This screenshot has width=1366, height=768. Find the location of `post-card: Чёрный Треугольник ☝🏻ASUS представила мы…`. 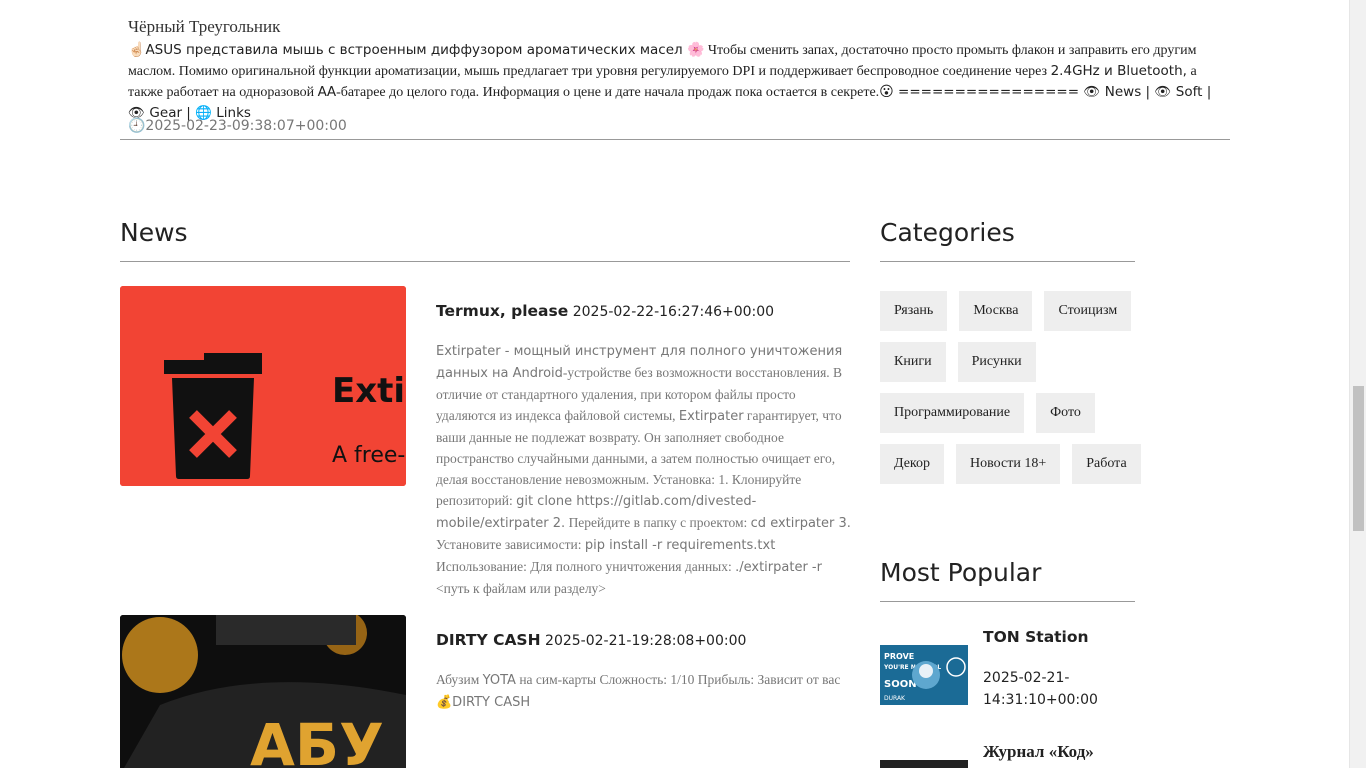

post-card: Чёрный Треугольник ☝🏻ASUS представила мы… is located at coordinates (675, 70).